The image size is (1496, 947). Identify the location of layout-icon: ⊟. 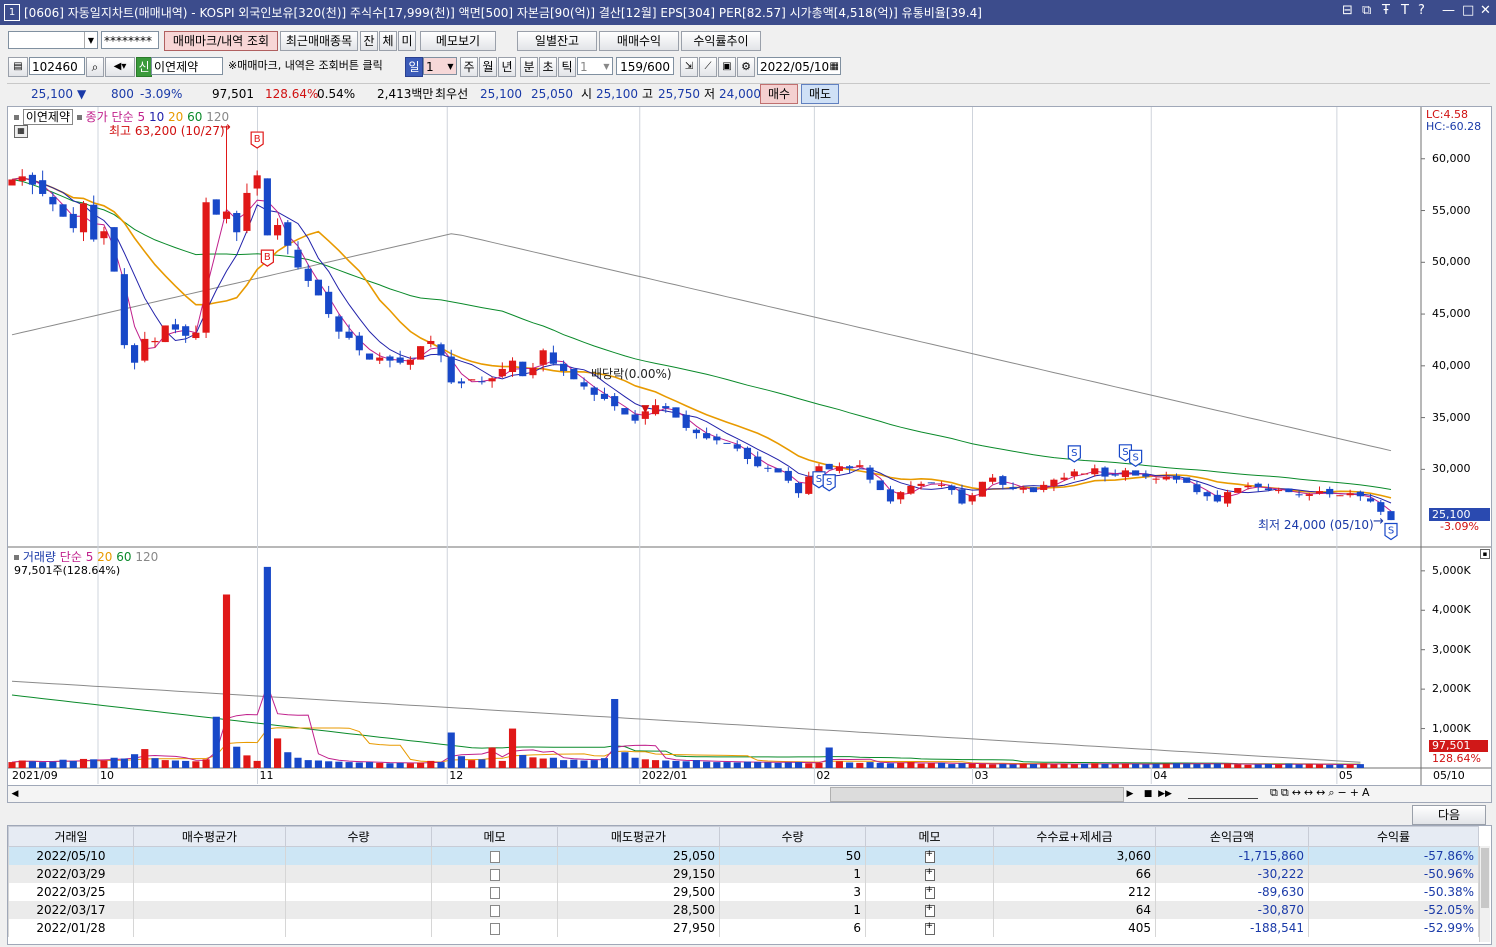
(1347, 10).